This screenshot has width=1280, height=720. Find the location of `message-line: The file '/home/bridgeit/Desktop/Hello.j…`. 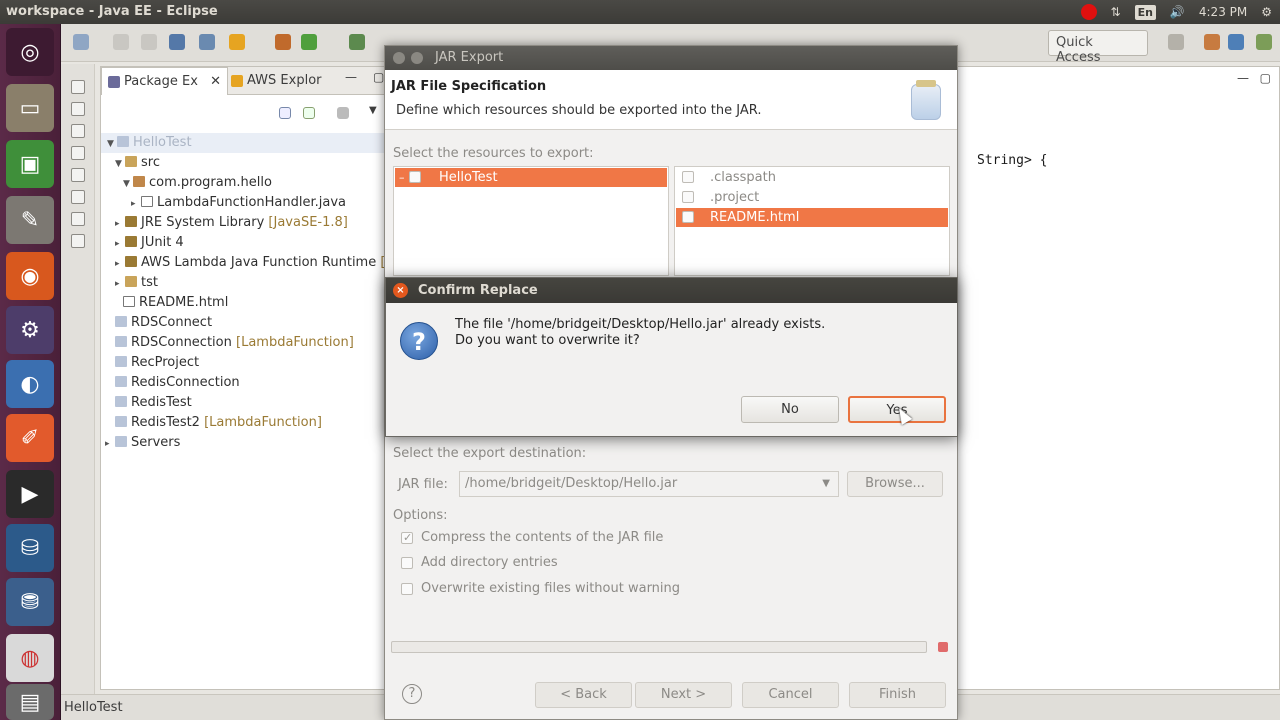

message-line: The file '/home/bridgeit/Desktop/Hello.j… is located at coordinates (640, 324).